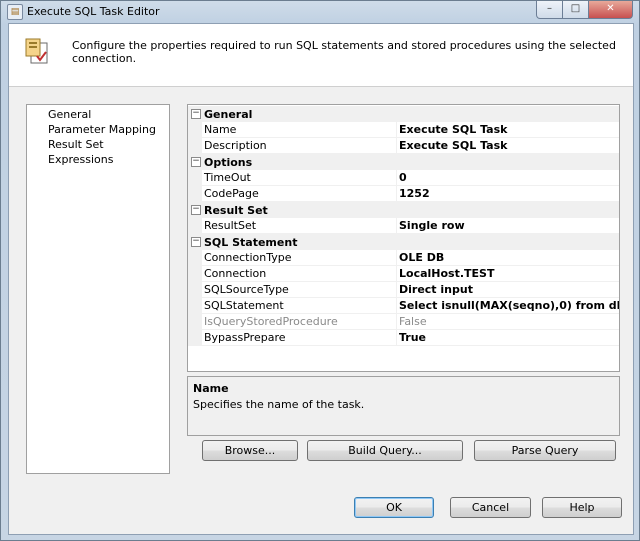 This screenshot has height=541, width=640. What do you see at coordinates (299, 306) in the screenshot?
I see `property-name: SQLStatement` at bounding box center [299, 306].